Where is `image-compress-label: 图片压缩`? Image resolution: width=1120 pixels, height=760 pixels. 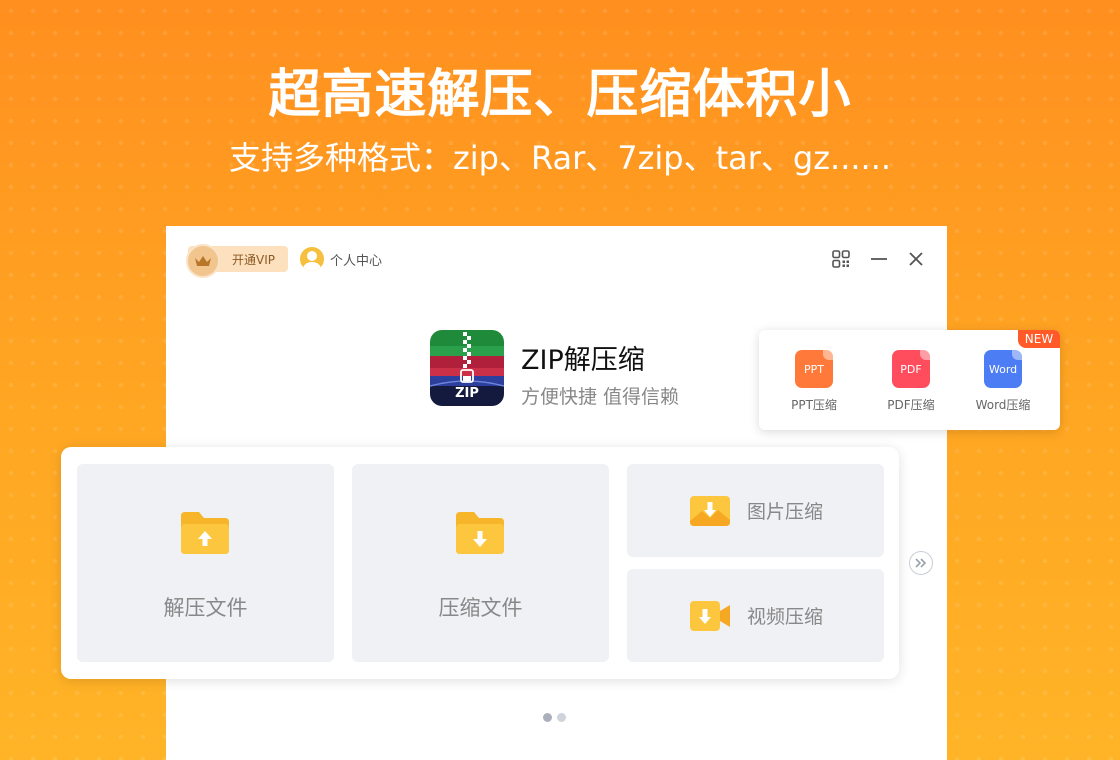 image-compress-label: 图片压缩 is located at coordinates (785, 512).